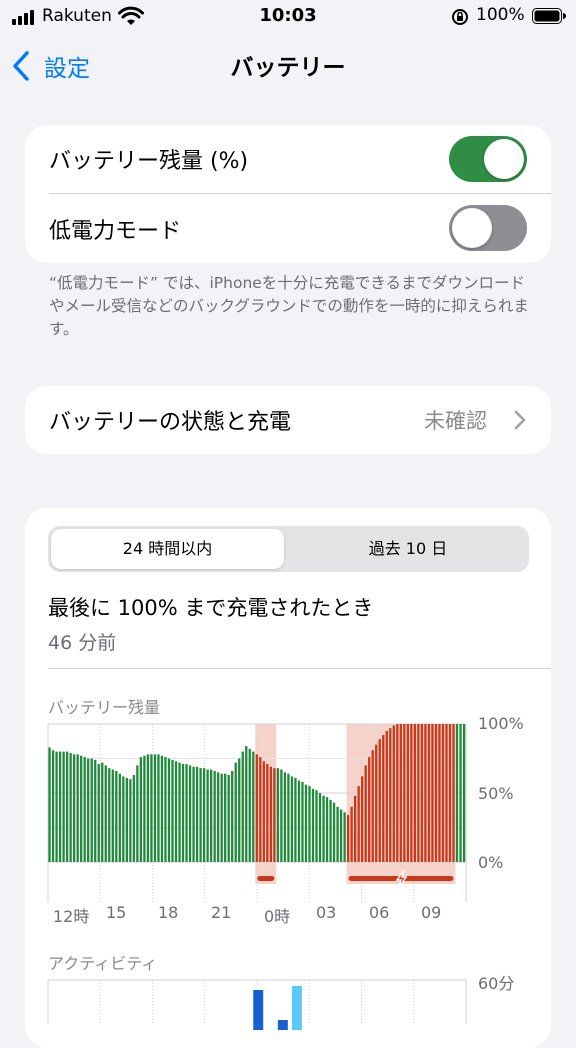 The width and height of the screenshot is (576, 1048). Describe the element at coordinates (496, 983) in the screenshot. I see `y-tick-label: 60分` at that location.